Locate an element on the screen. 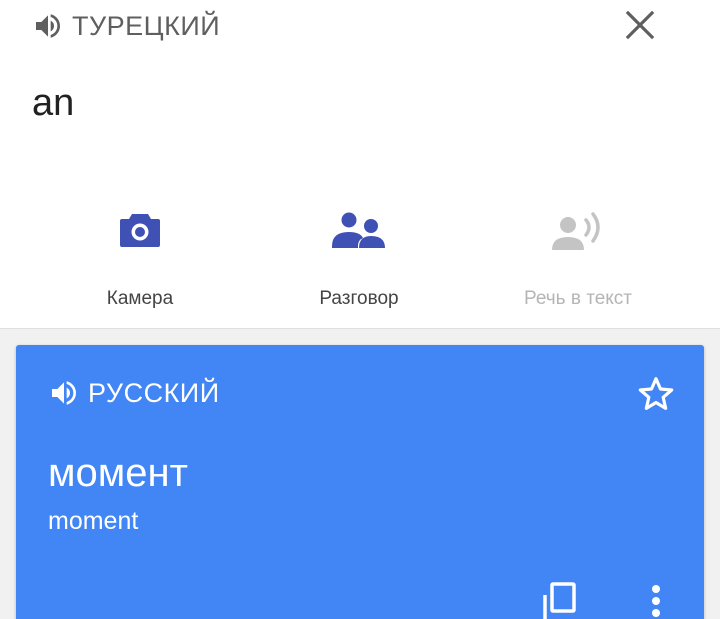 This screenshot has height=619, width=720. speech-to-text-tool-label: Речь в текст is located at coordinates (577, 298).